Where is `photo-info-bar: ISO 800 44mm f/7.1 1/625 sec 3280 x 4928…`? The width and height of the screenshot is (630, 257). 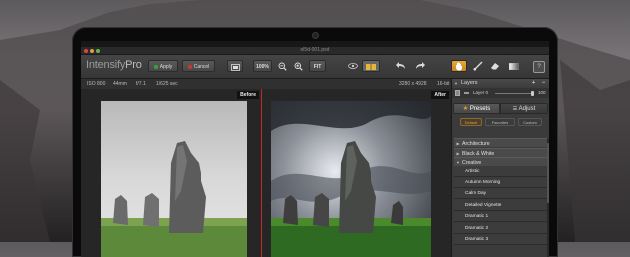
photo-info-bar: ISO 800 44mm f/7.1 1/625 sec 3280 x 4928… is located at coordinates (266, 84).